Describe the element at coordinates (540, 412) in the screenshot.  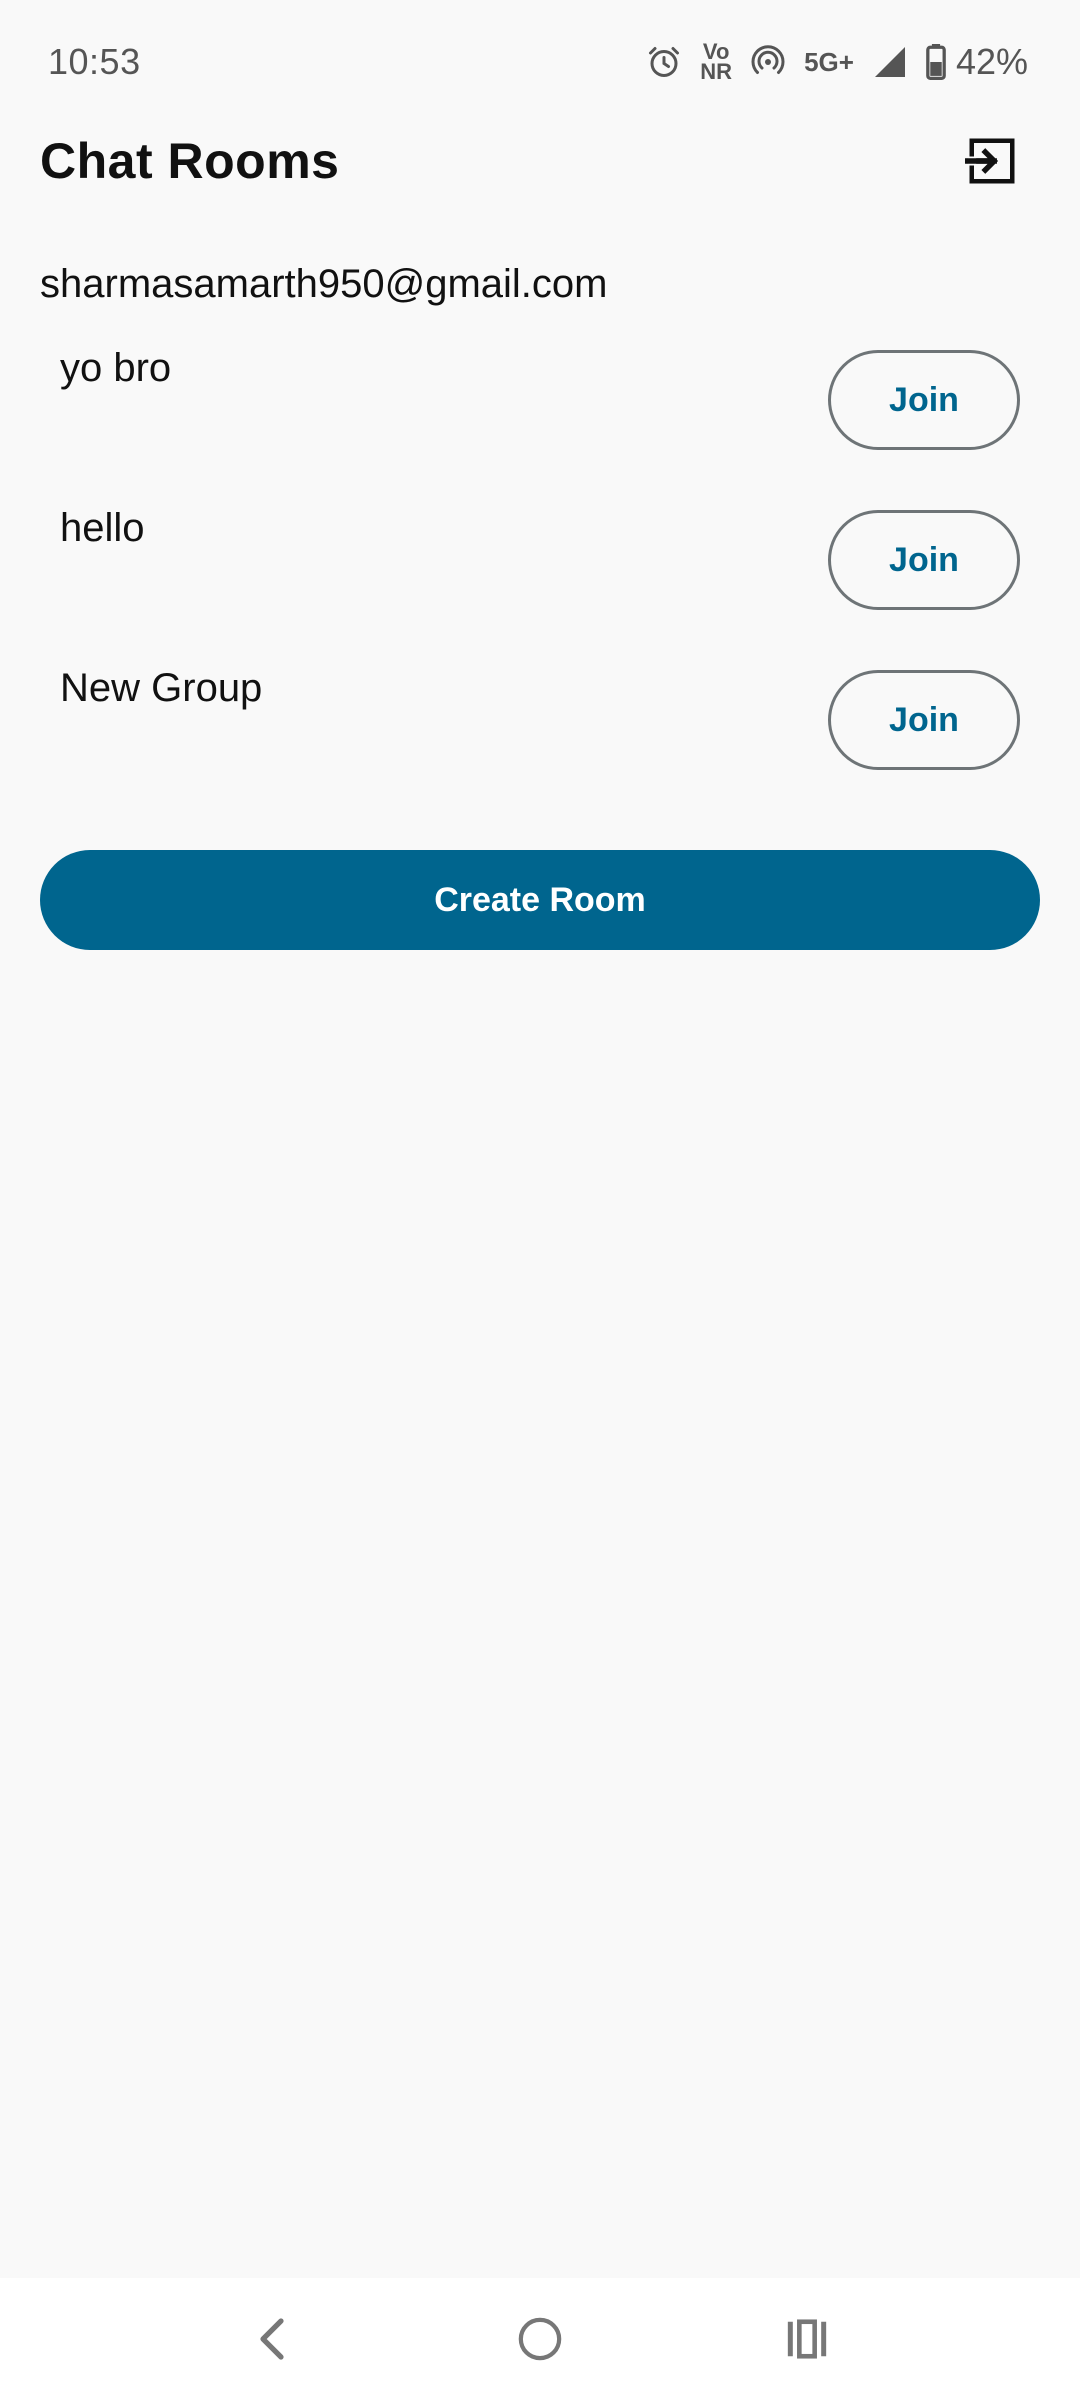
I see `room-row: yo bro Join` at that location.